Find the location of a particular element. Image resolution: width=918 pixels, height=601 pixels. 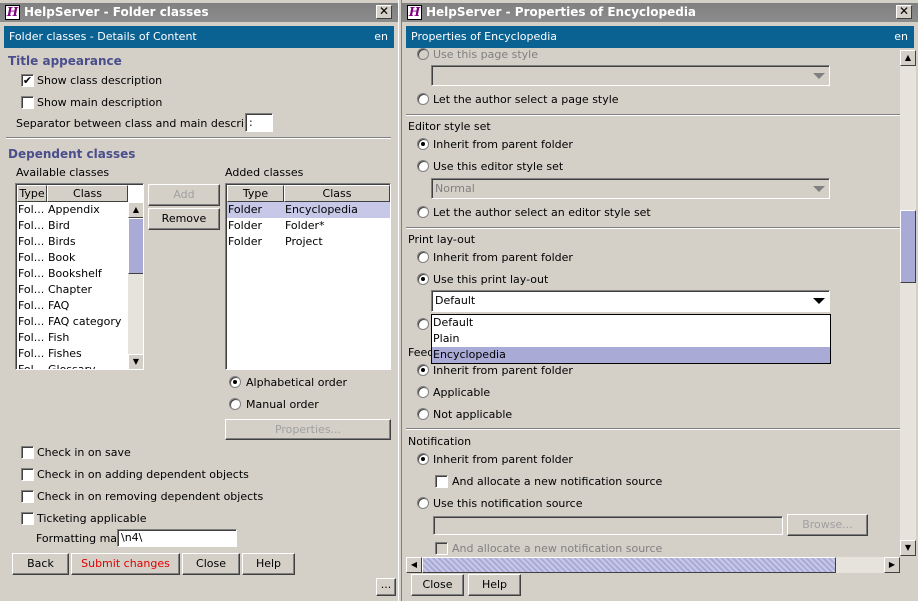

author-page-style-radio is located at coordinates (423, 99).